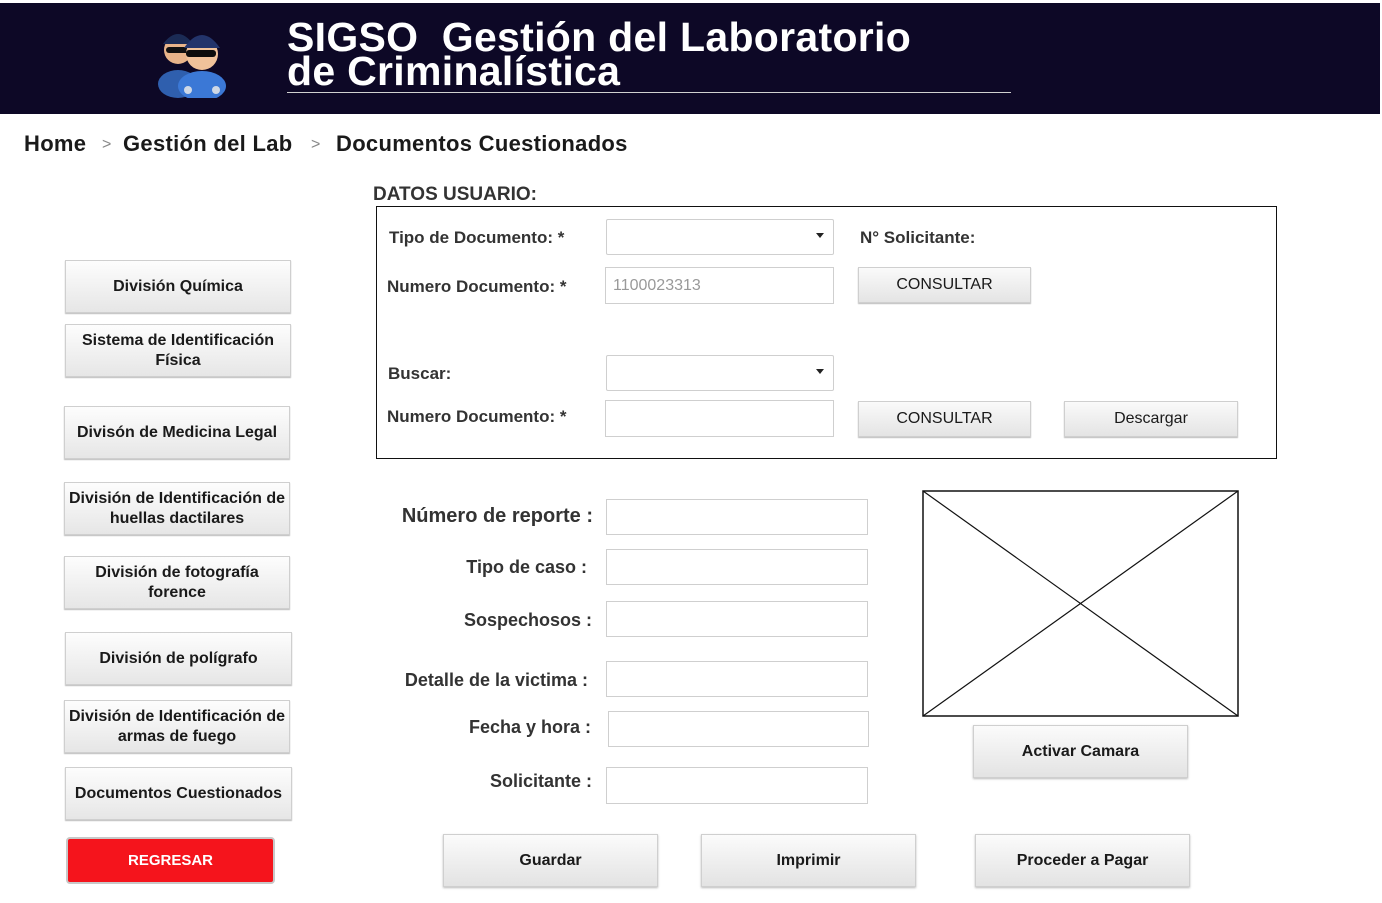 This screenshot has height=903, width=1382. Describe the element at coordinates (737, 619) in the screenshot. I see `sospechosos-input` at that location.